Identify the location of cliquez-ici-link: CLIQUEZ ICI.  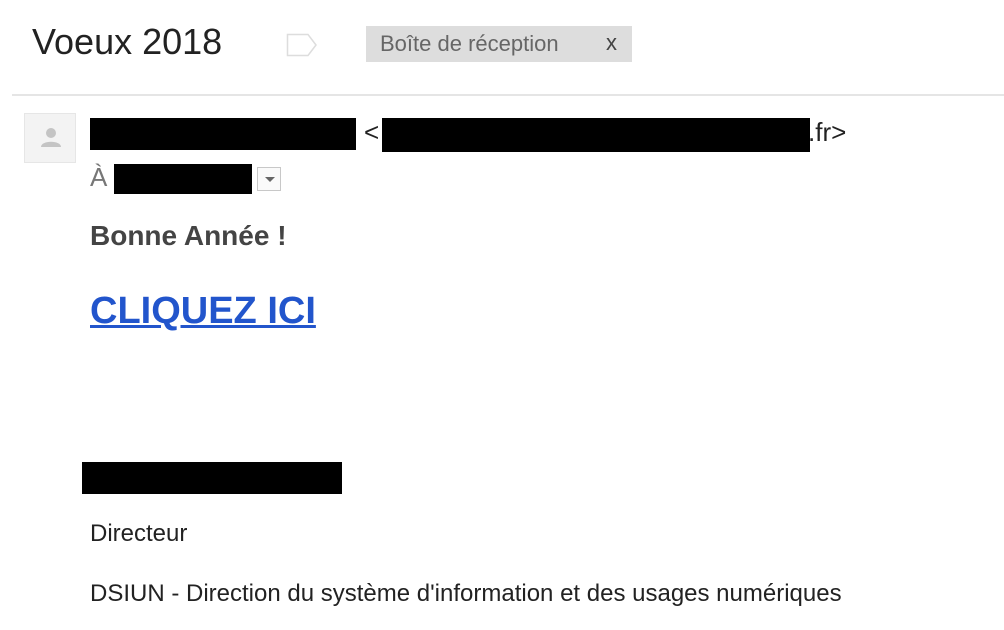
(203, 311).